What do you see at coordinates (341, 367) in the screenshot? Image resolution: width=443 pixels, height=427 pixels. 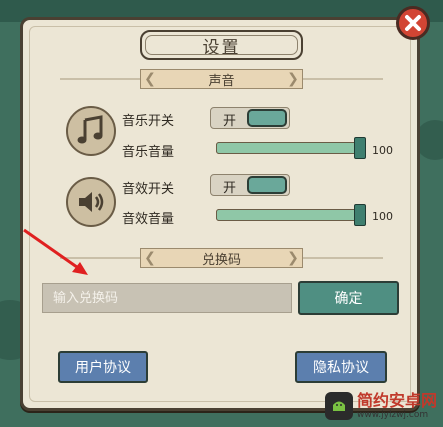 I see `privacy-agreement-button: 隐私协议` at bounding box center [341, 367].